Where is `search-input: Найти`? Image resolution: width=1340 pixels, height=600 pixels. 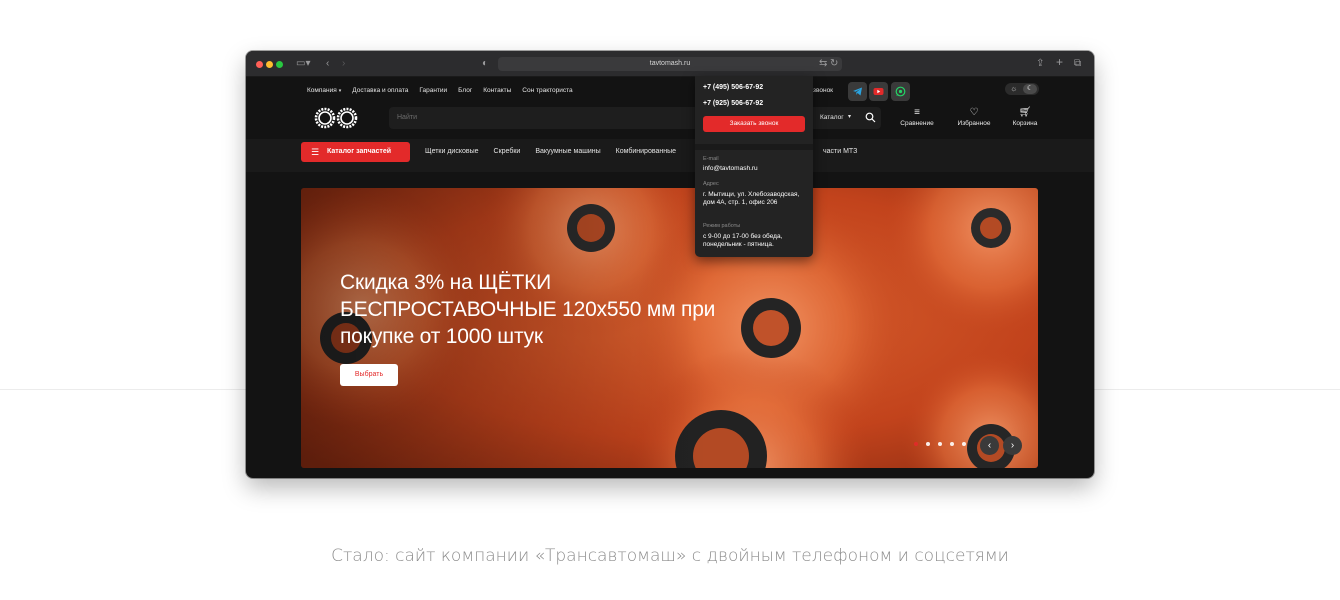 search-input: Найти is located at coordinates (407, 118).